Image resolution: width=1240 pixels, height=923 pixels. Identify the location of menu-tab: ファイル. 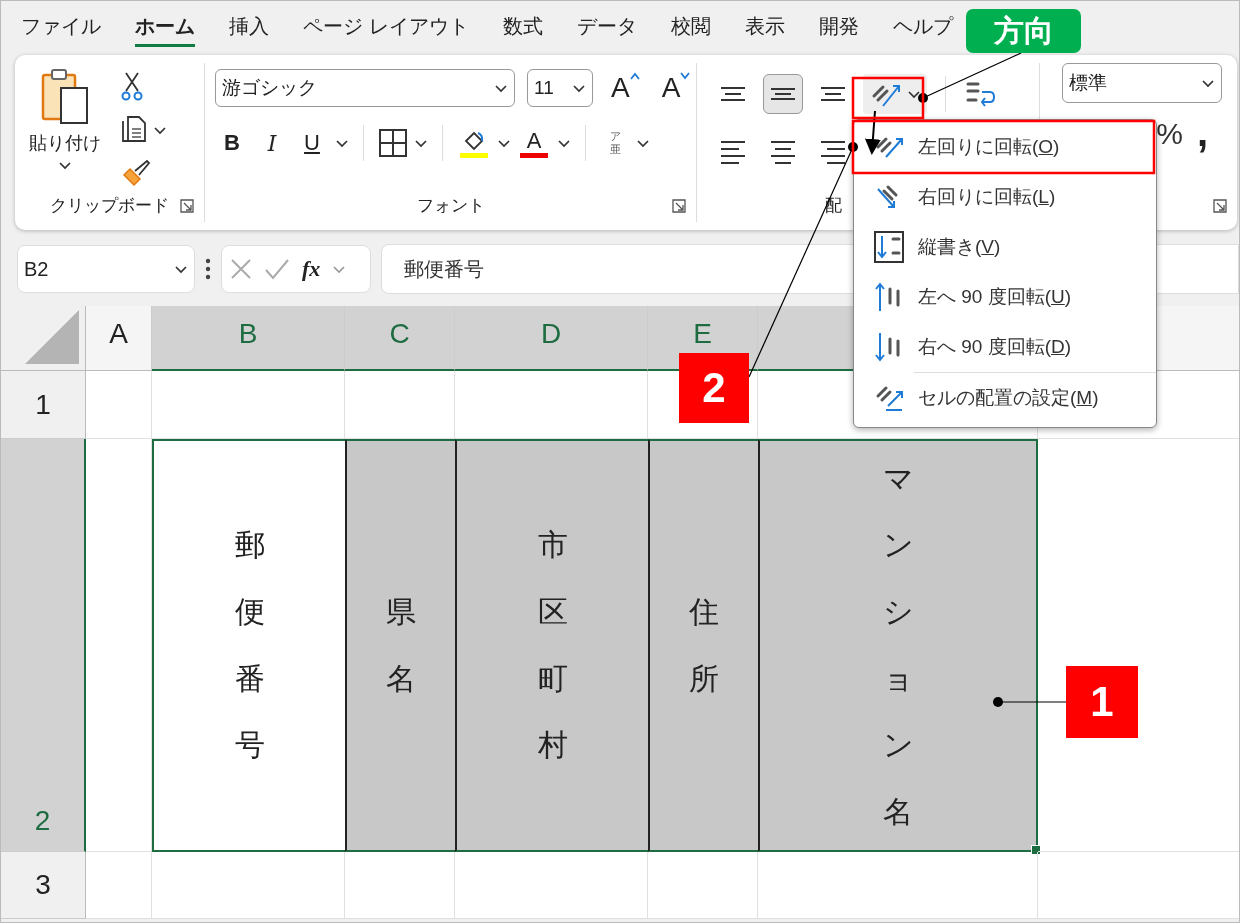
(61, 28).